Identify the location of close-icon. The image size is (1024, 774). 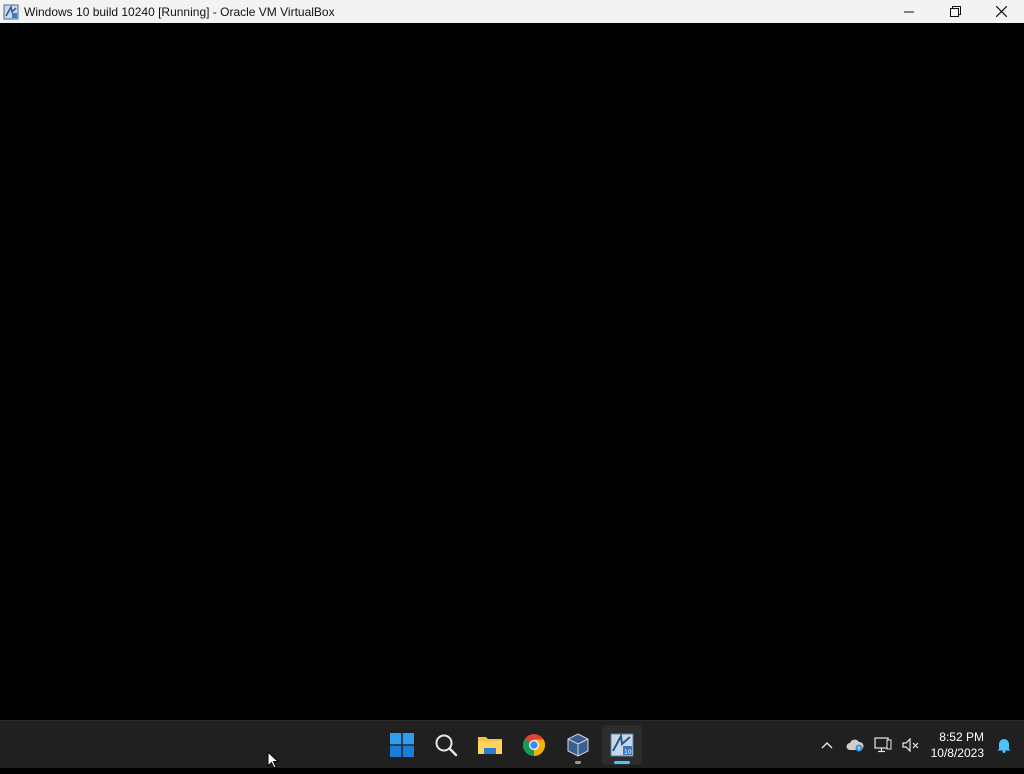
(1001, 11).